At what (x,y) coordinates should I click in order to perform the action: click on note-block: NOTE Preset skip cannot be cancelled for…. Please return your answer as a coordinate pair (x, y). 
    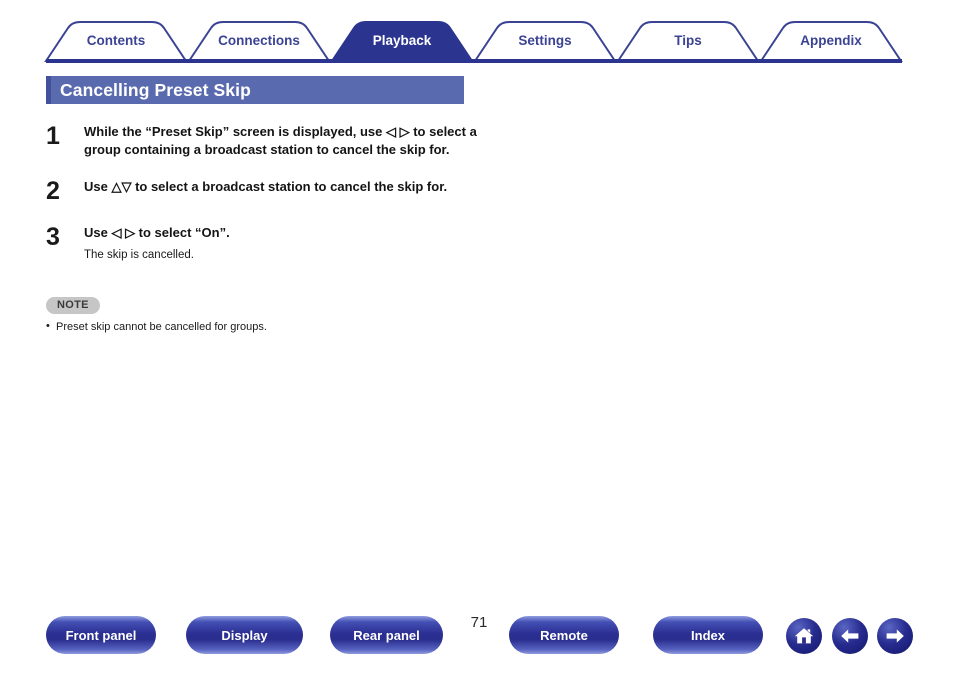
    Looking at the image, I should click on (281, 315).